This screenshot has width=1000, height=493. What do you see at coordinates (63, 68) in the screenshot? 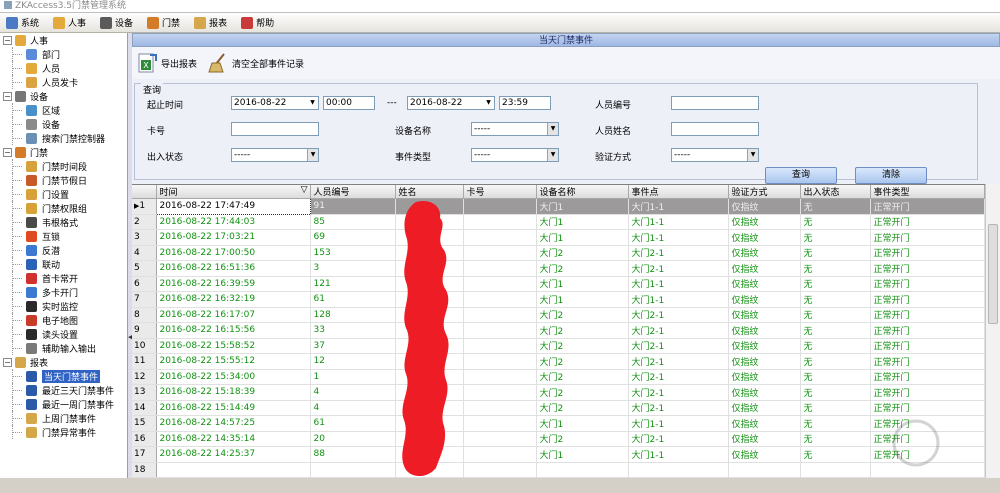
I see `sidebar-item-person: 人员` at bounding box center [63, 68].